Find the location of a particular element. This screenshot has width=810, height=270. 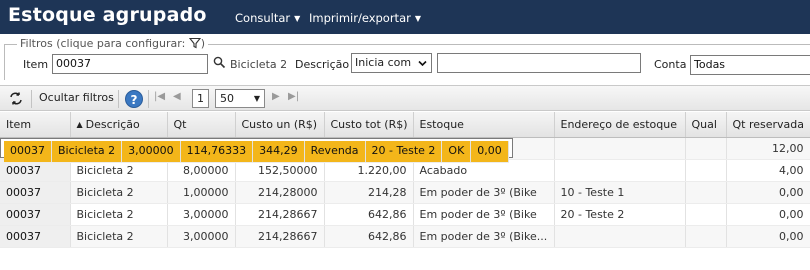

menu-consultar: Consultar ▼ is located at coordinates (267, 18).